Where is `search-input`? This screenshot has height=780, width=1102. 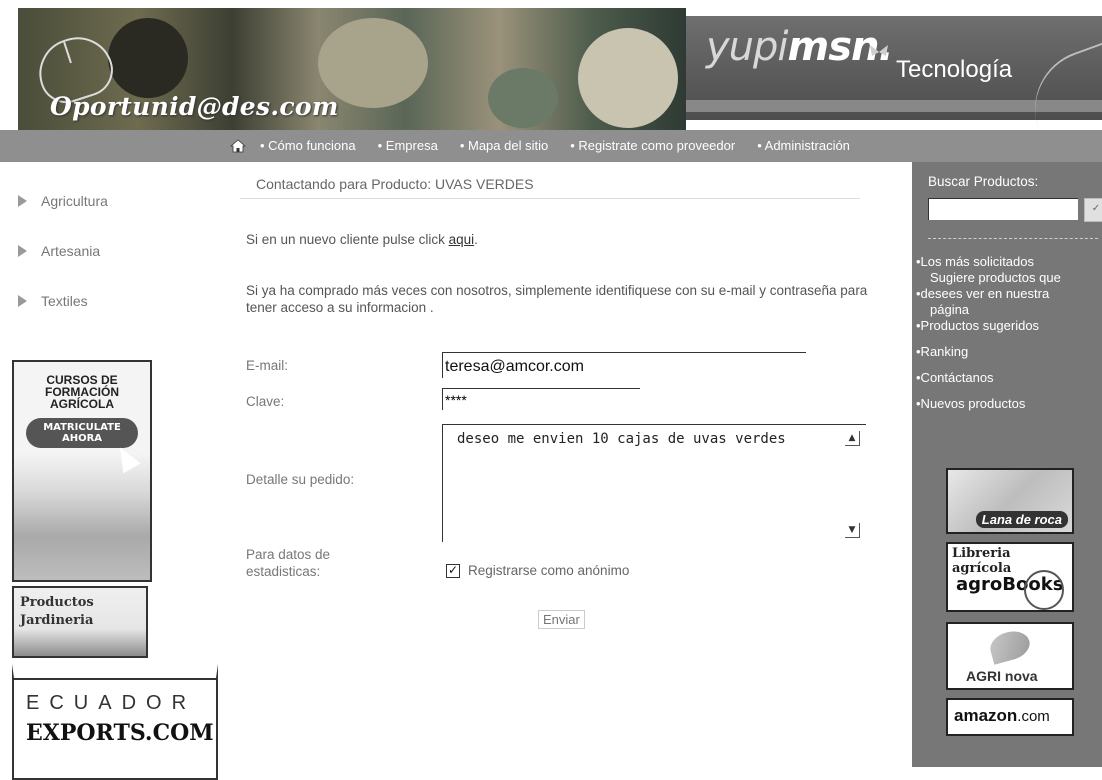 search-input is located at coordinates (1003, 209).